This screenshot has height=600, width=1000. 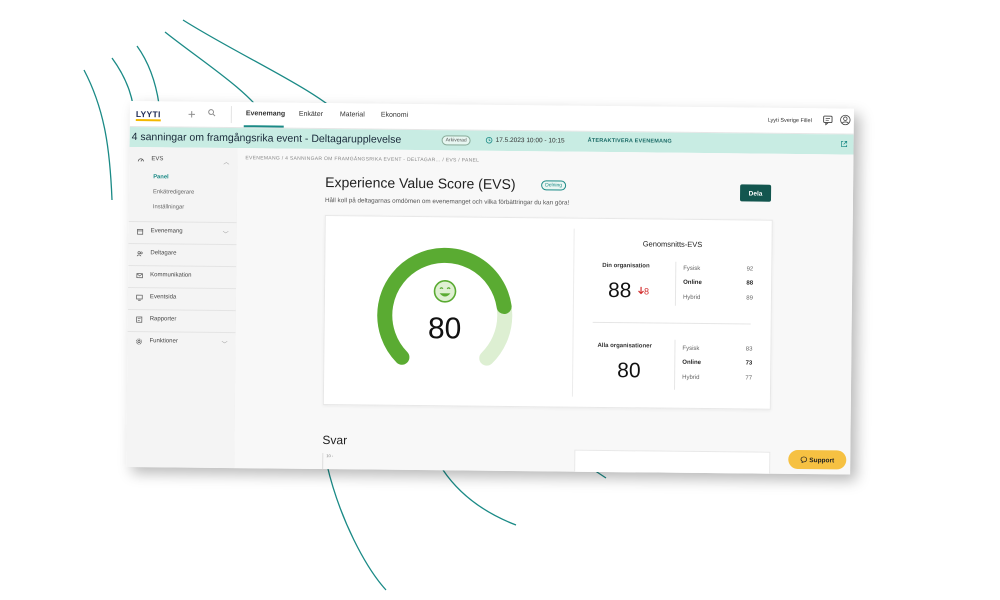 I want to click on row-value: 83, so click(x=749, y=349).